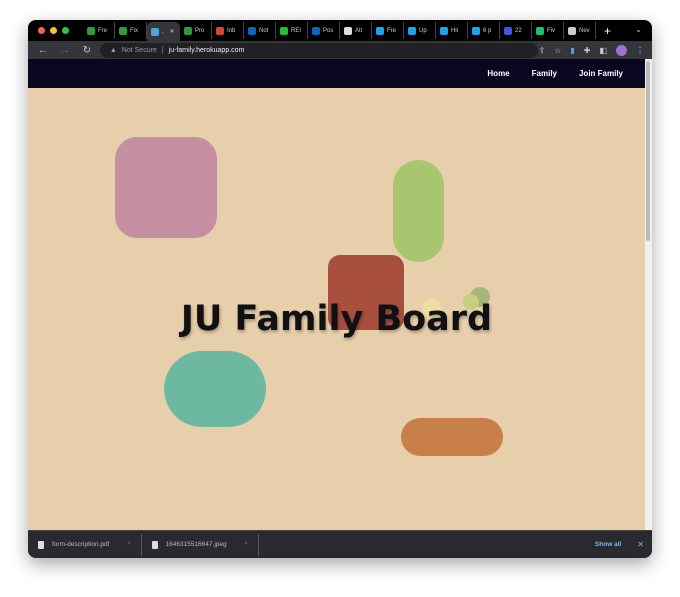 This screenshot has height=597, width=680. What do you see at coordinates (557, 50) in the screenshot?
I see `bookmark-star-icon: ☆` at bounding box center [557, 50].